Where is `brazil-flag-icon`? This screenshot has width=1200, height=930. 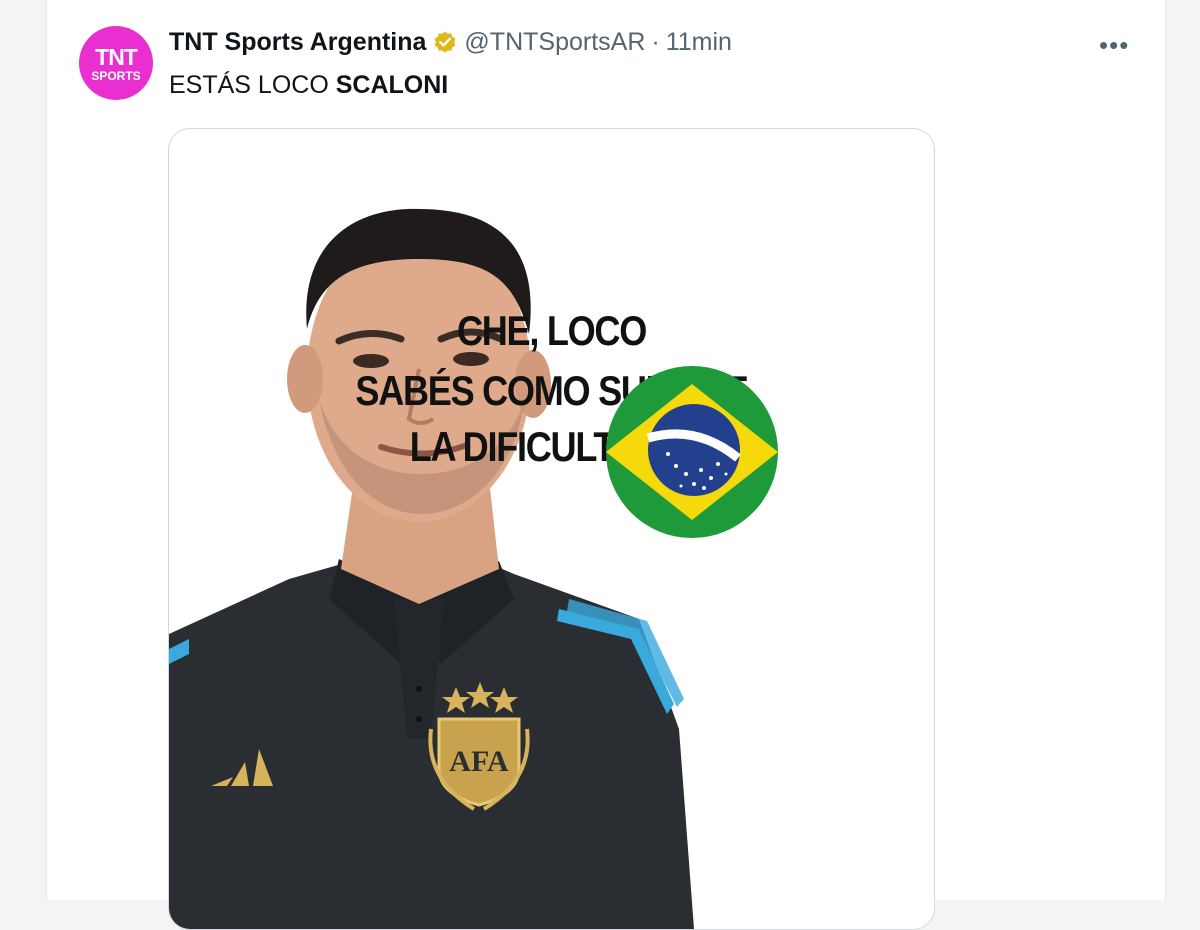
brazil-flag-icon is located at coordinates (692, 452).